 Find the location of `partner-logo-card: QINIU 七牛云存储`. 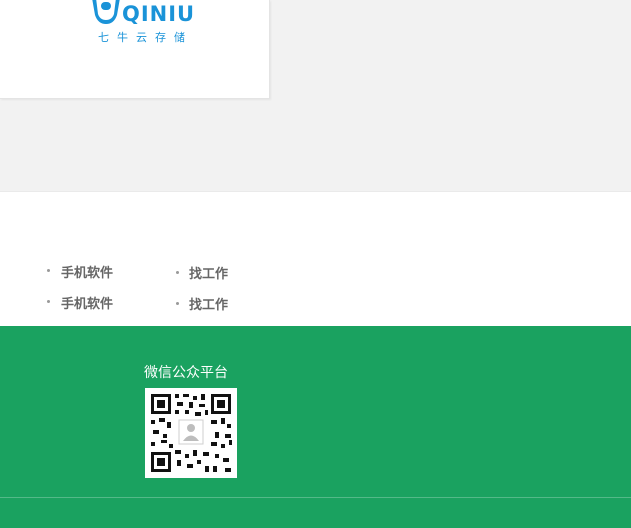

partner-logo-card: QINIU 七牛云存储 is located at coordinates (135, 49).